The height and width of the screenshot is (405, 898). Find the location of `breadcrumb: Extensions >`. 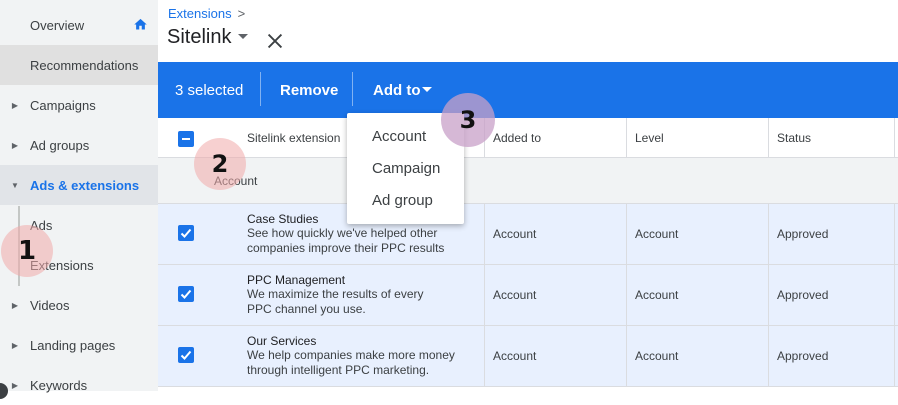

breadcrumb: Extensions > is located at coordinates (206, 13).